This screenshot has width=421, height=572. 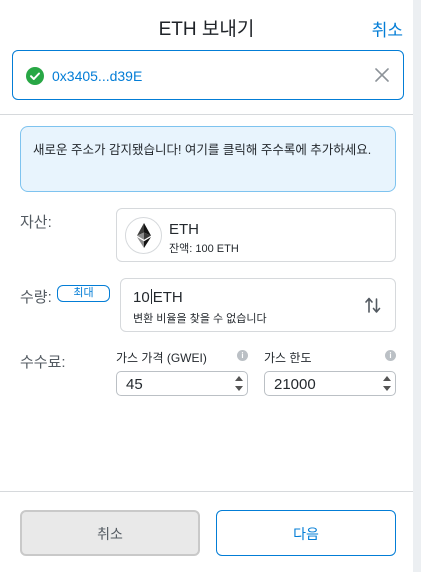 I want to click on page-title: ETH 보내기, so click(x=206, y=29).